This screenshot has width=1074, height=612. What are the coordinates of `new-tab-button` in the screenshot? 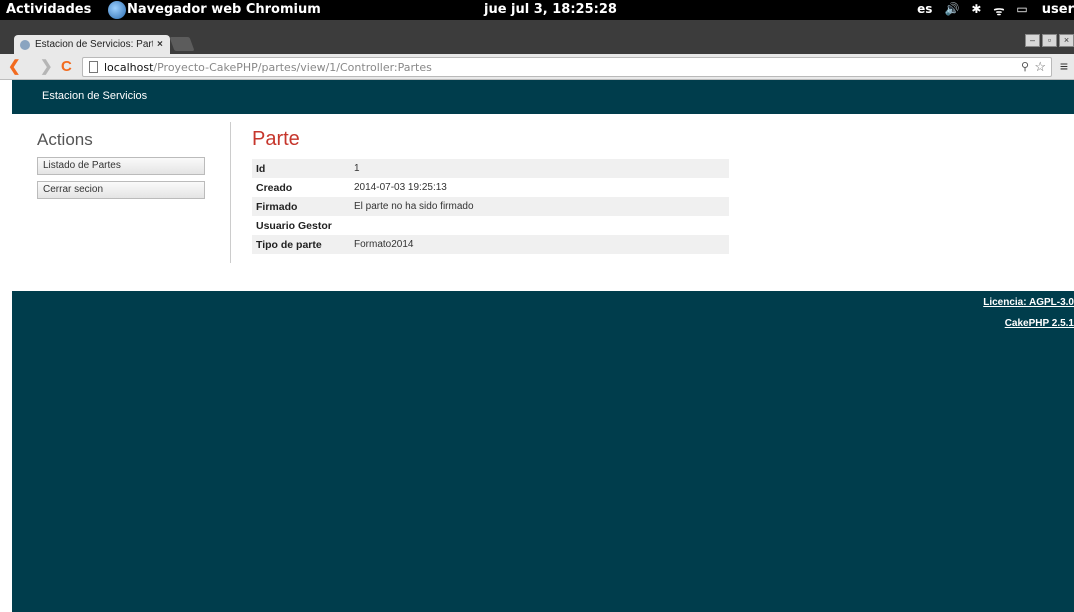 It's located at (182, 44).